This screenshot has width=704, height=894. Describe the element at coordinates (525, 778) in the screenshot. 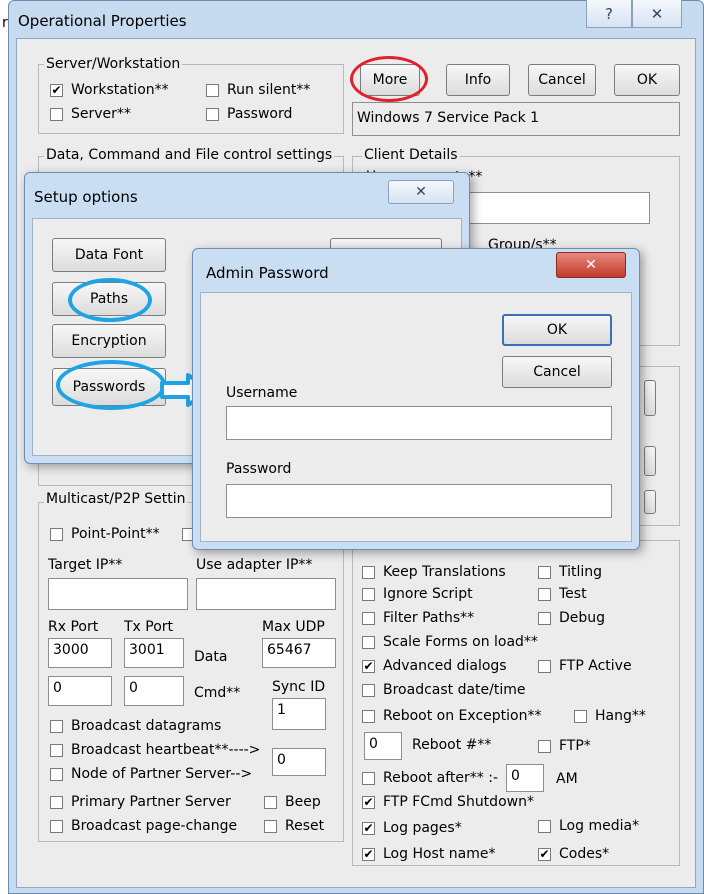

I see `reboot-after-field: 0` at that location.